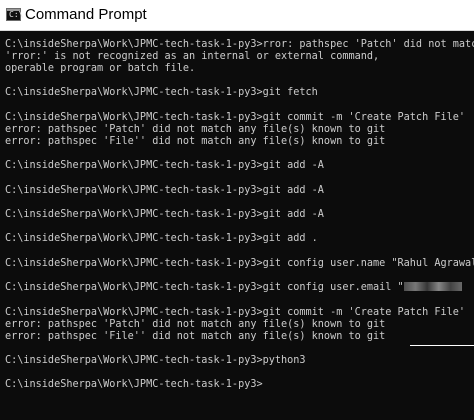 The height and width of the screenshot is (420, 474). I want to click on title-bar: C:\ Command Prompt, so click(237, 15).